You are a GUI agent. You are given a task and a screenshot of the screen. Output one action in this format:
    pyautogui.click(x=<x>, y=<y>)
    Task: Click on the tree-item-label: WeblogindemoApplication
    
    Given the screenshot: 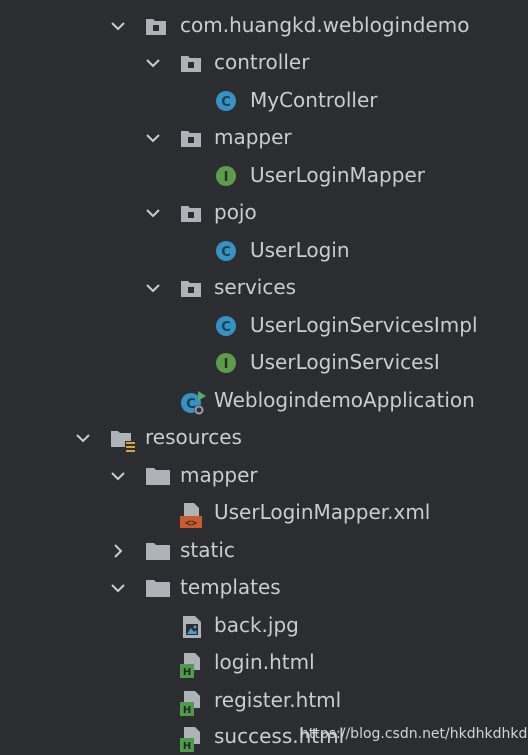 What is the action you would take?
    pyautogui.click(x=344, y=400)
    